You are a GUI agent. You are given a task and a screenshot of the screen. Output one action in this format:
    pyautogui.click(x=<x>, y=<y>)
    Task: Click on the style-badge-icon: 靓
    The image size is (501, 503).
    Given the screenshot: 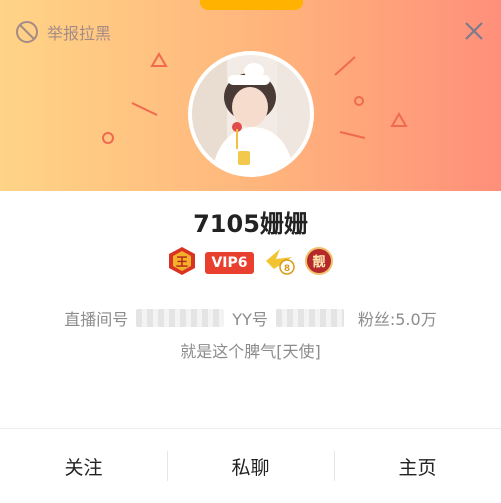 What is the action you would take?
    pyautogui.click(x=319, y=263)
    